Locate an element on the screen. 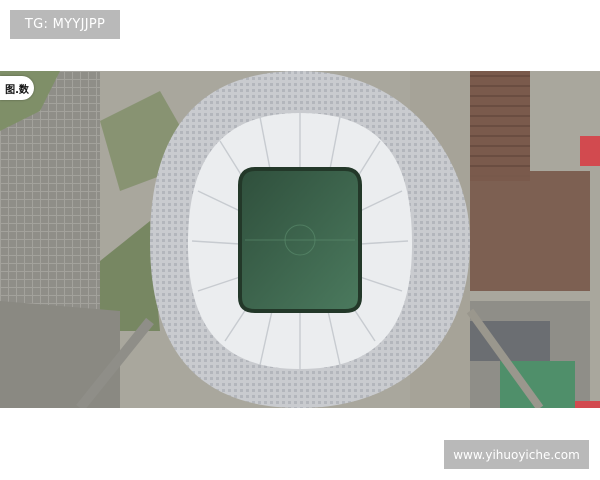 The width and height of the screenshot is (600, 480). corner-badge: 图.数 is located at coordinates (17, 88).